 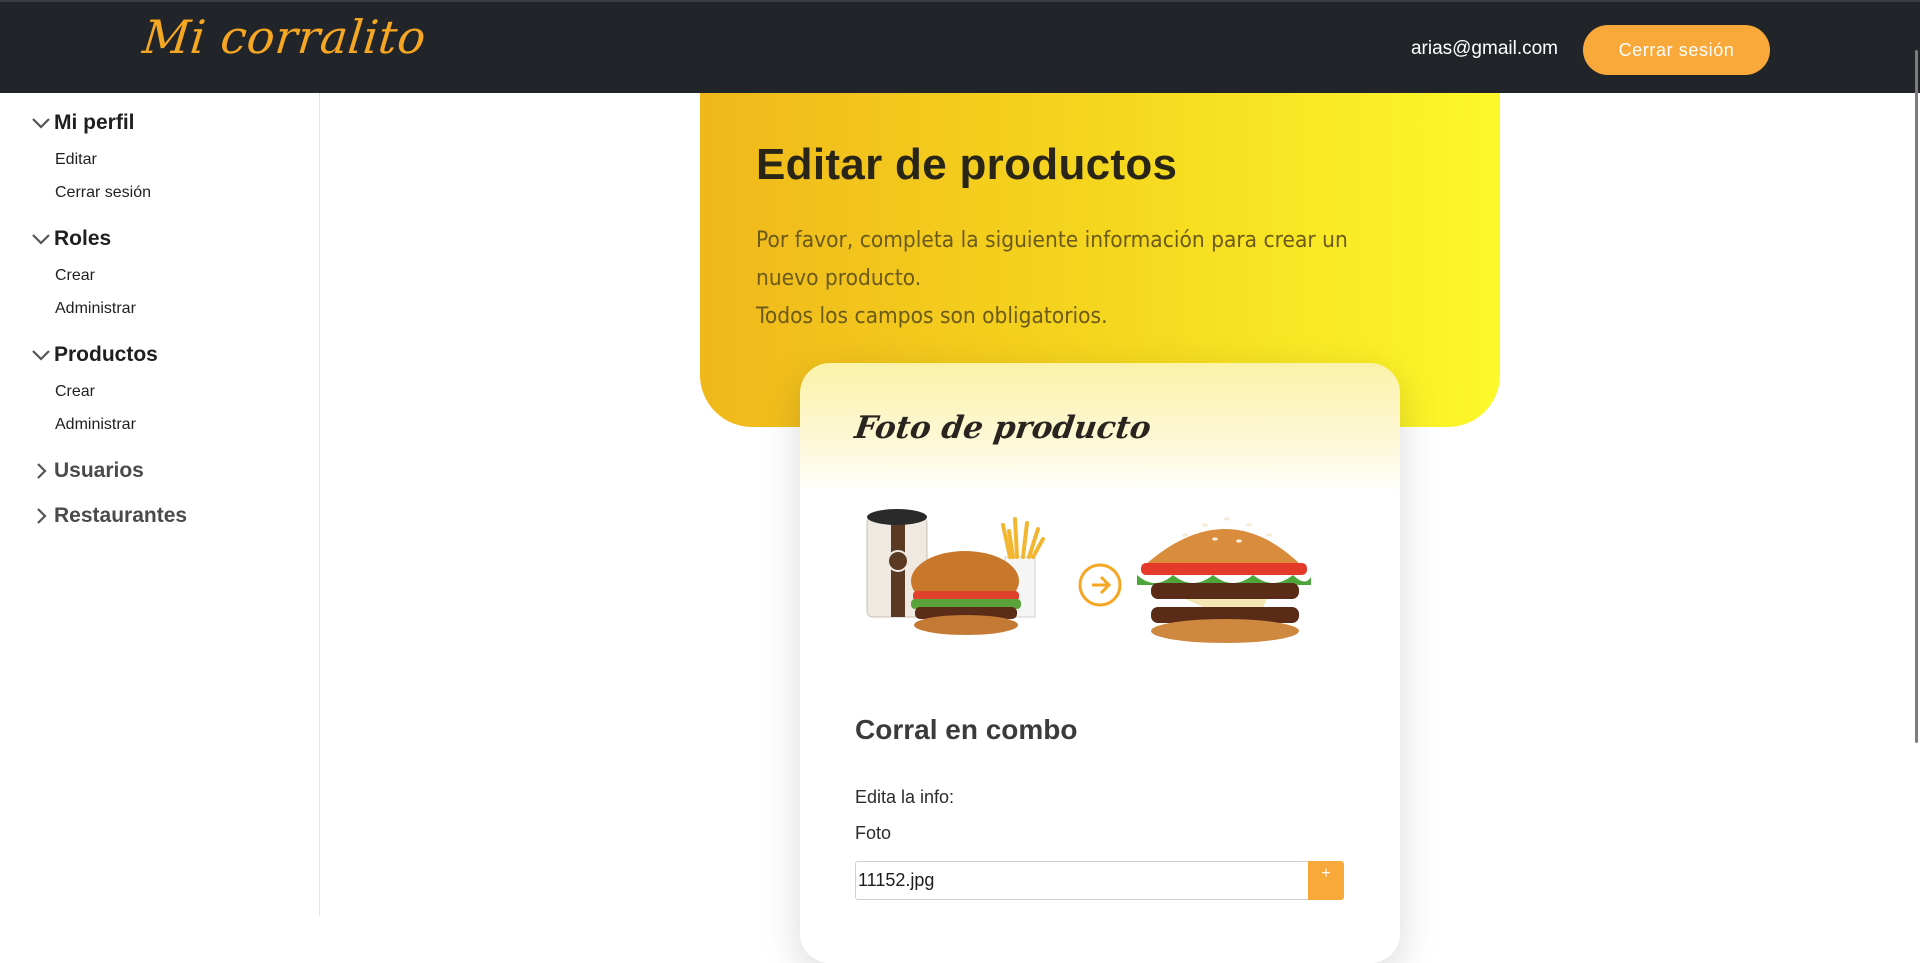 I want to click on sidebar-group-label: Roles, so click(x=83, y=238).